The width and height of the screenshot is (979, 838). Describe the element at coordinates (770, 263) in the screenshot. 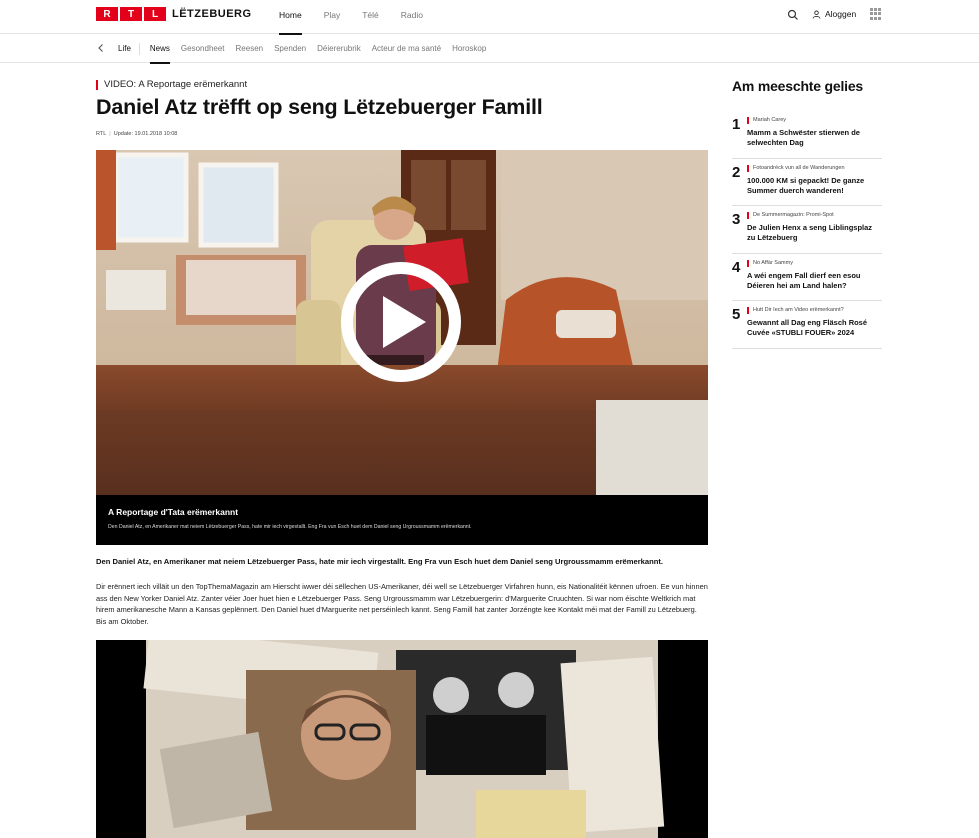

I see `item-category: No Affär Sammy` at that location.